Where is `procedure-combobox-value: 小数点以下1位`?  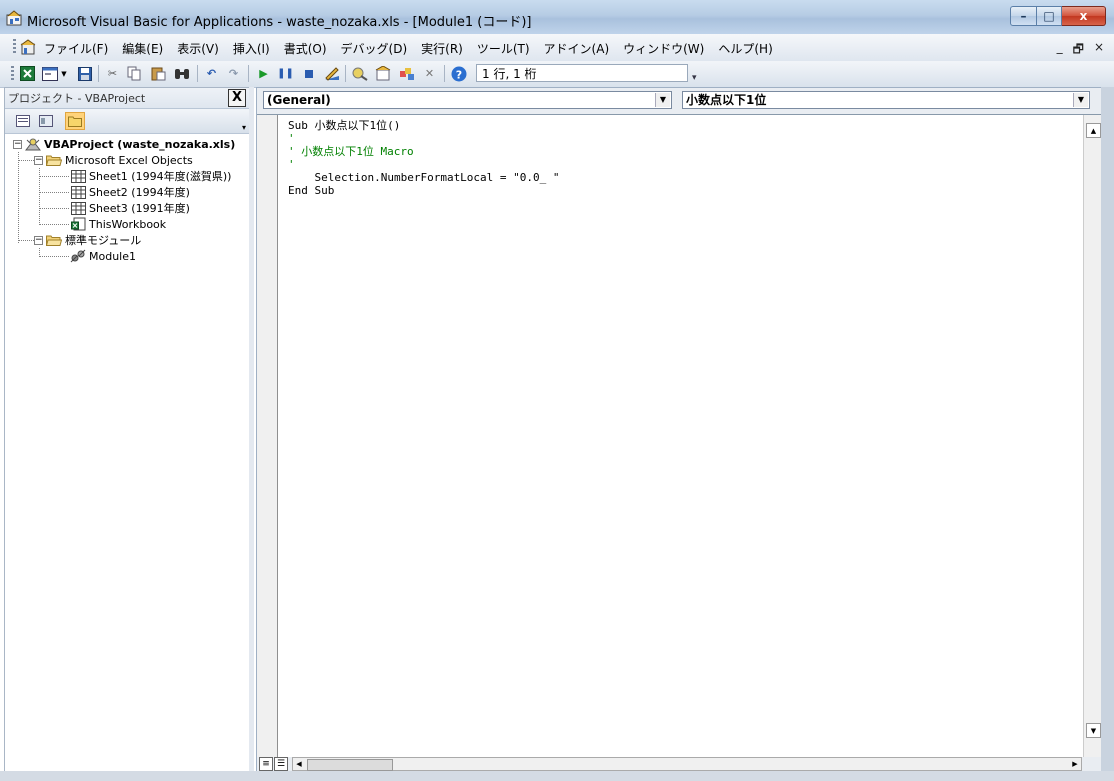 procedure-combobox-value: 小数点以下1位 is located at coordinates (726, 100).